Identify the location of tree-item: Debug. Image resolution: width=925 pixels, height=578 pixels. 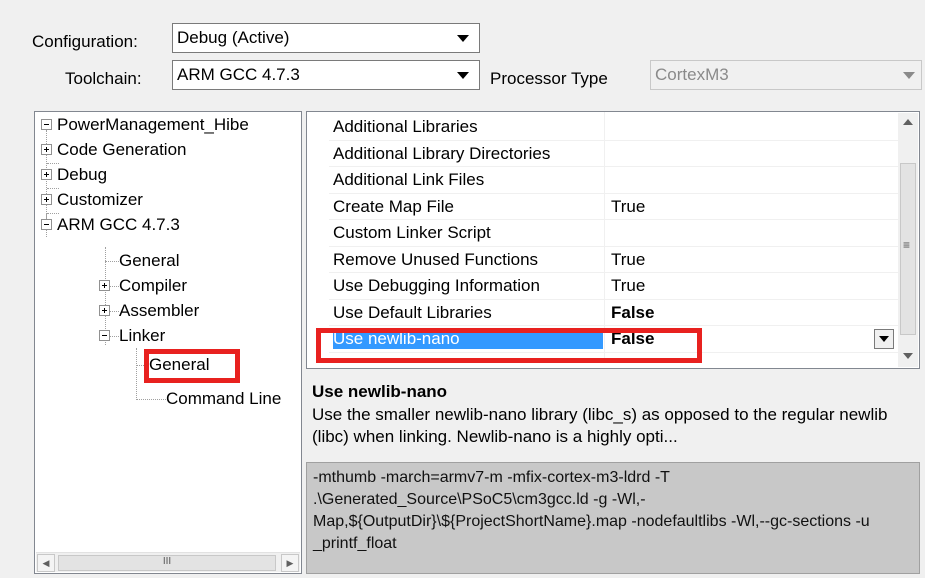
(74, 175).